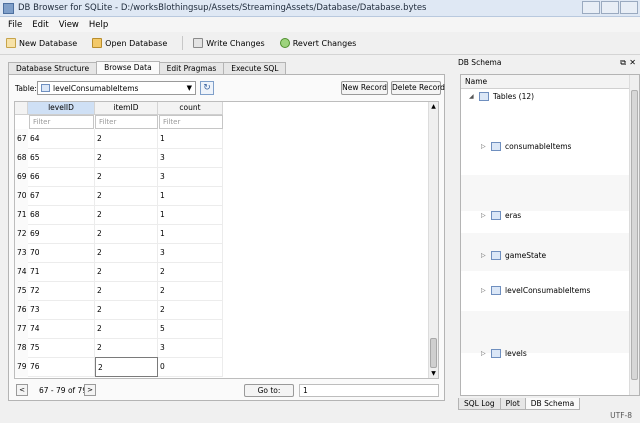  What do you see at coordinates (126, 108) in the screenshot?
I see `column-header-itemid: itemID` at bounding box center [126, 108].